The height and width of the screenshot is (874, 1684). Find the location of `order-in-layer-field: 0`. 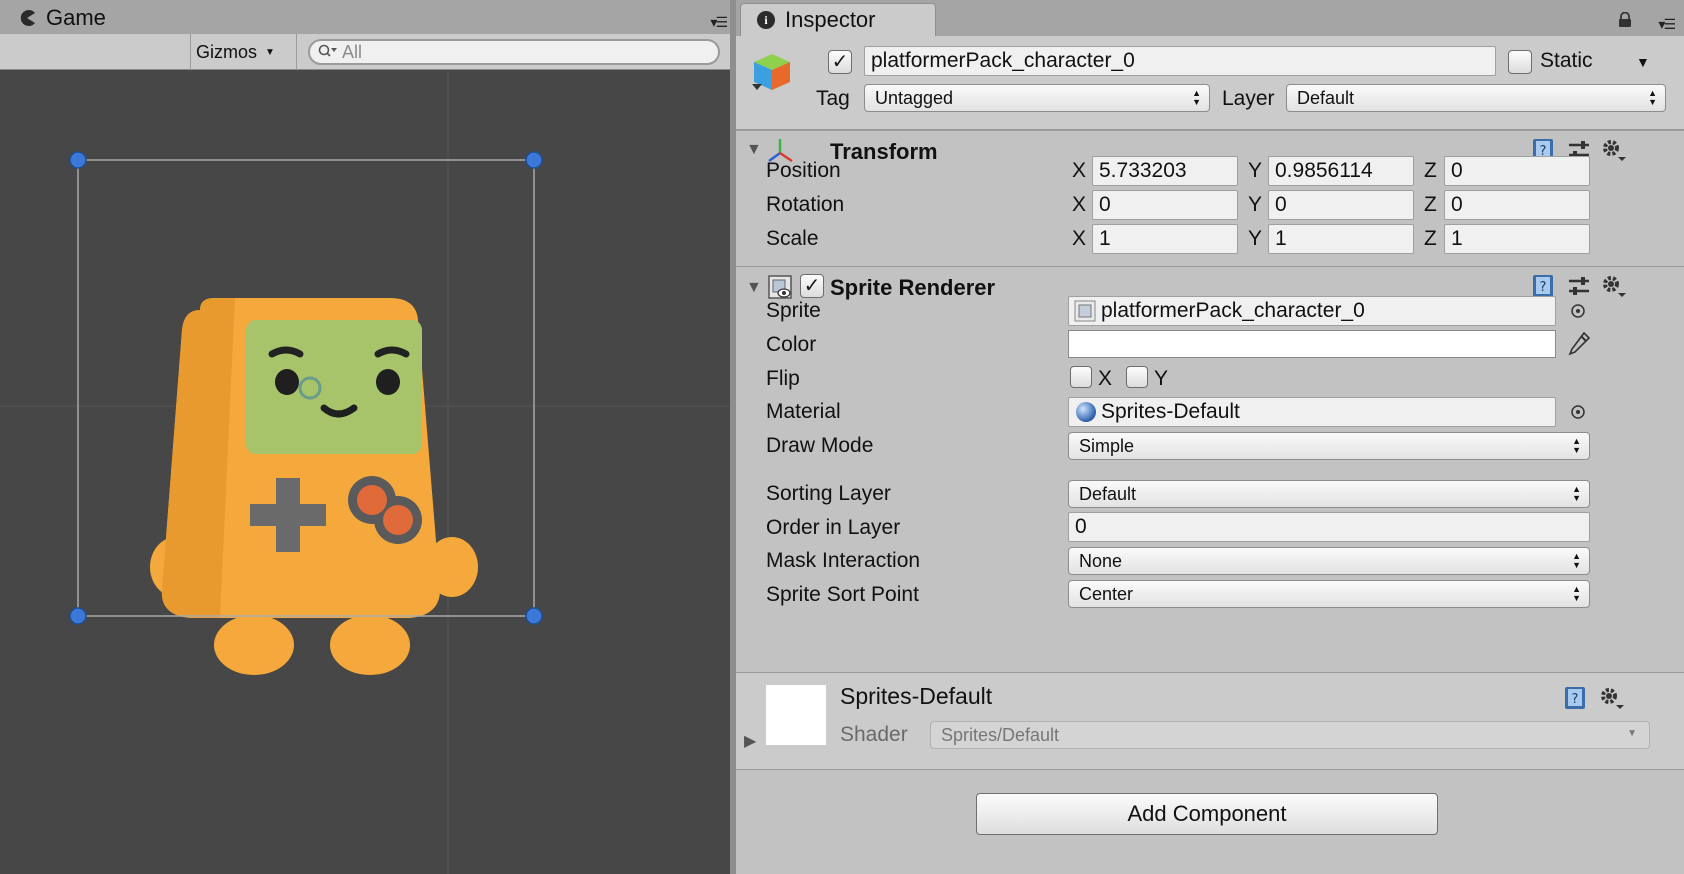

order-in-layer-field: 0 is located at coordinates (1329, 527).